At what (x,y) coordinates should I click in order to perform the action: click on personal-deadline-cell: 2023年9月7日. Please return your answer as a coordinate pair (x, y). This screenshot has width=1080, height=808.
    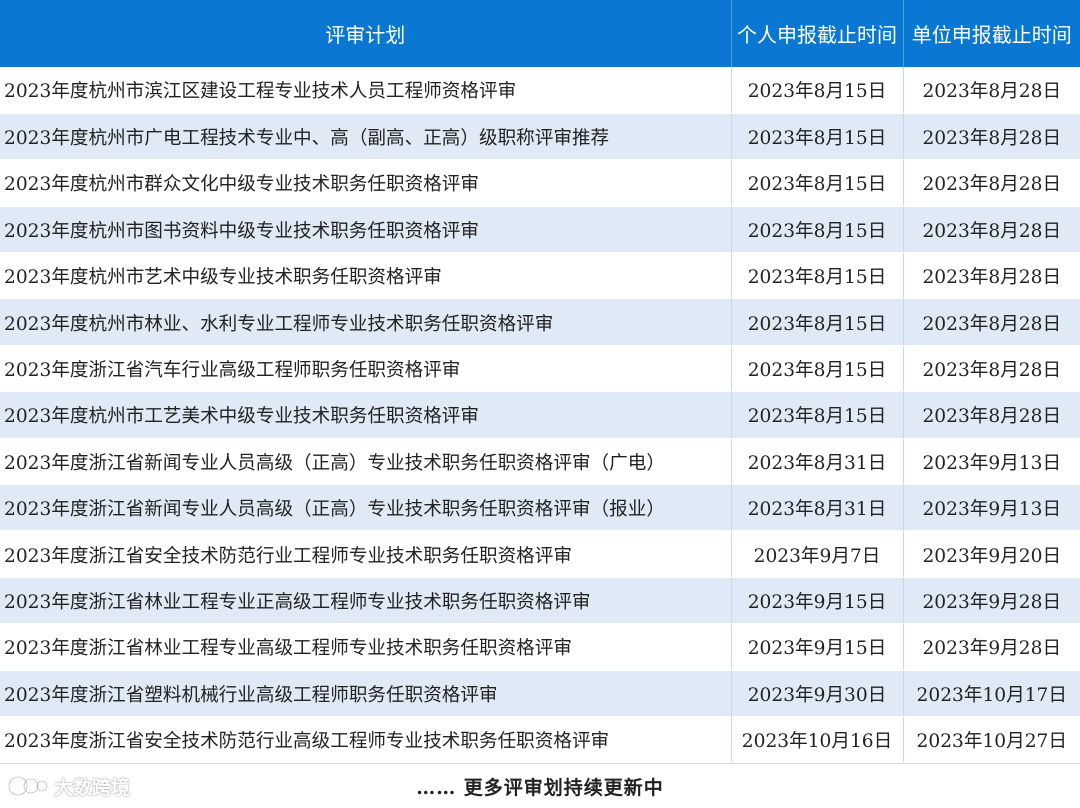
    Looking at the image, I should click on (817, 554).